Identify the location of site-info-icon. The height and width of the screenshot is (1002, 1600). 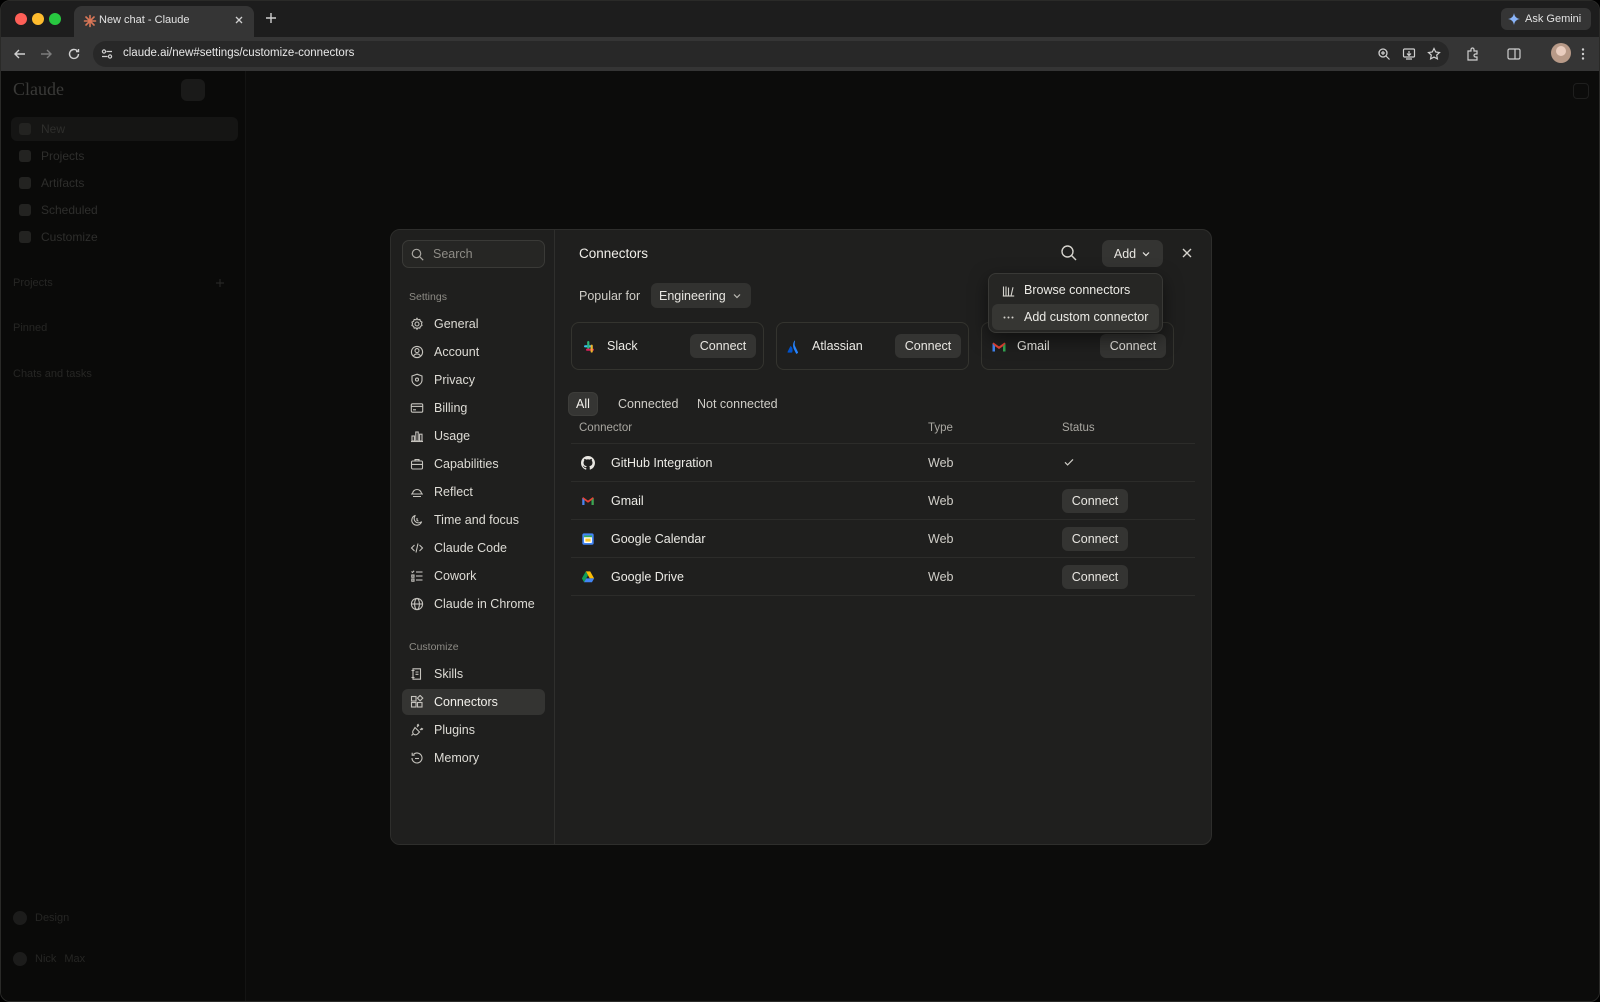
(107, 54).